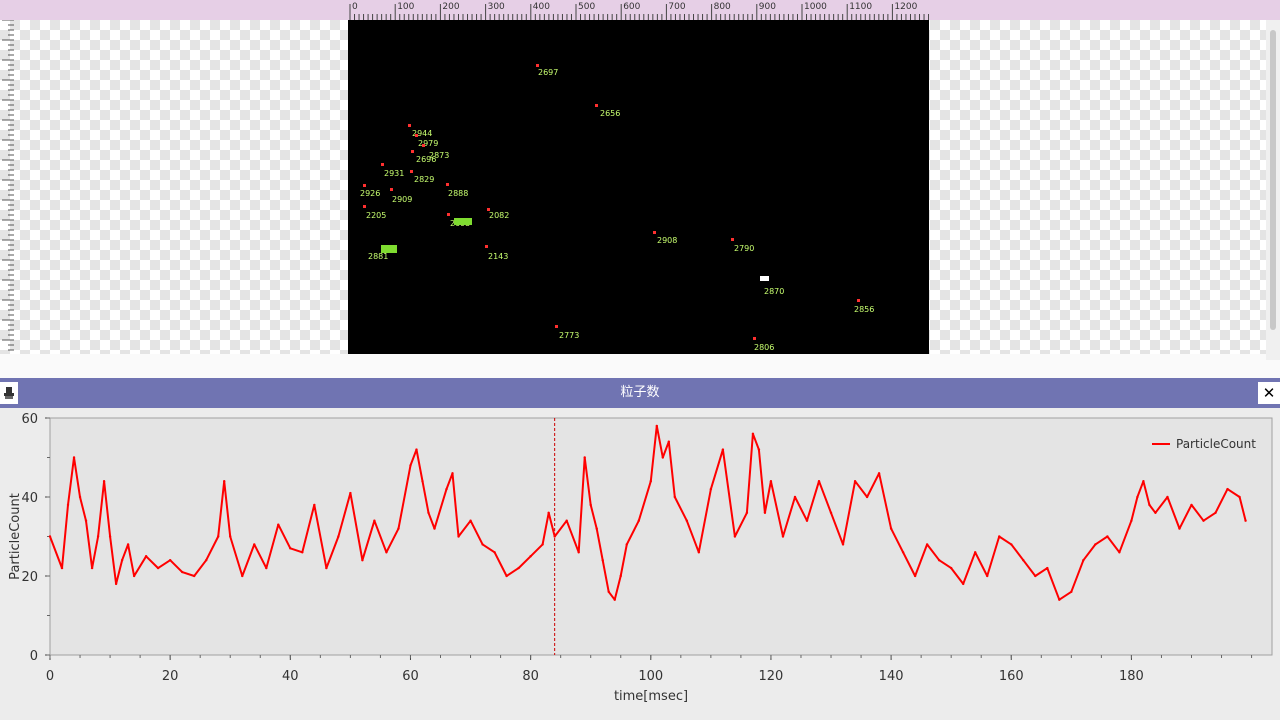 This screenshot has height=720, width=1280. I want to click on panel-title: 粒子数, so click(640, 392).